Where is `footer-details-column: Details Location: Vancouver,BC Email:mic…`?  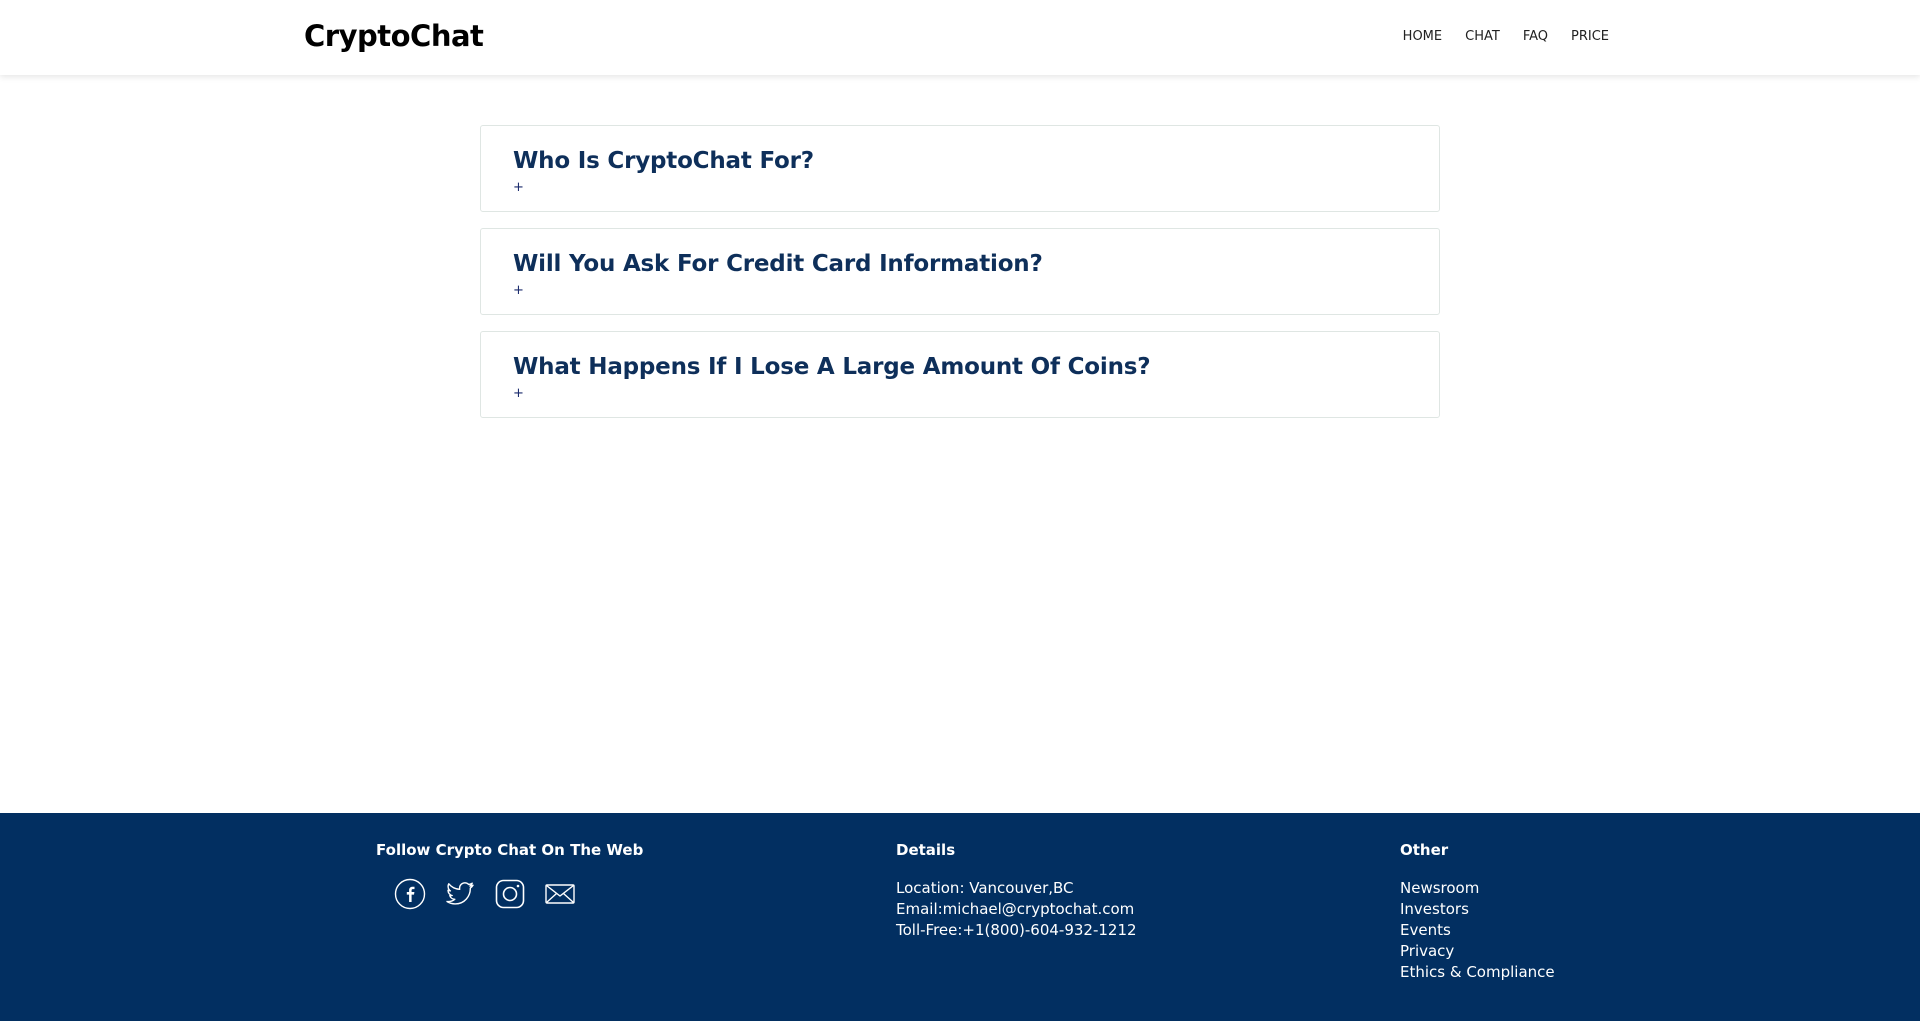 footer-details-column: Details Location: Vancouver,BC Email:mic… is located at coordinates (1016, 891).